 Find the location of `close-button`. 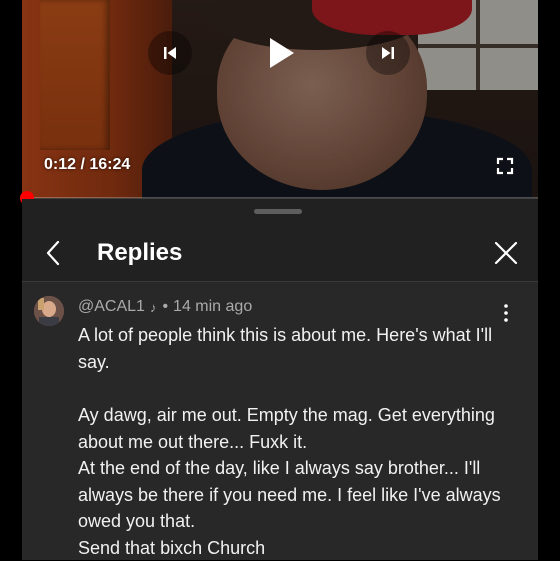

close-button is located at coordinates (506, 253).